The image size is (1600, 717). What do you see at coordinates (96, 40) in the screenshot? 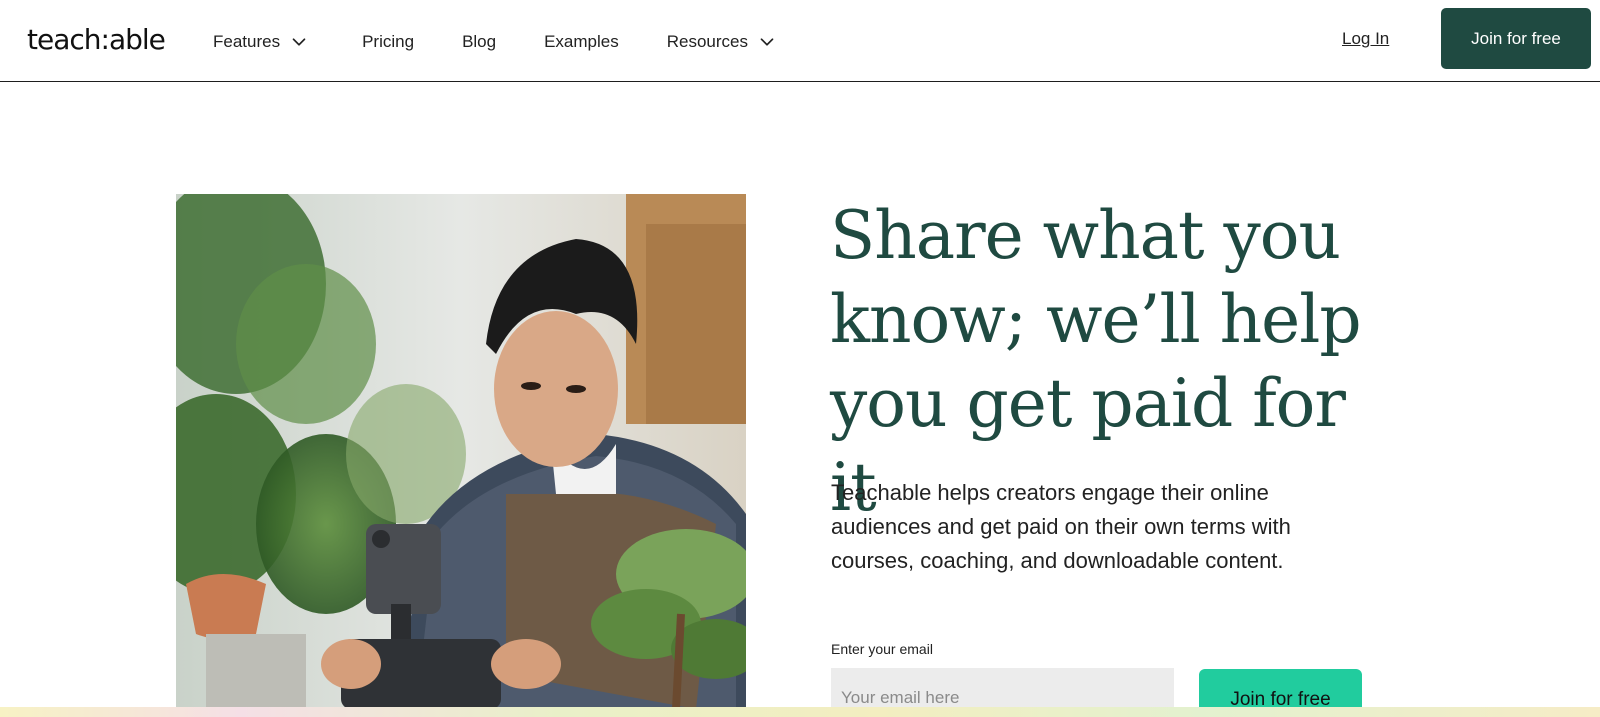
I see `teachable-logo: teach:able` at bounding box center [96, 40].